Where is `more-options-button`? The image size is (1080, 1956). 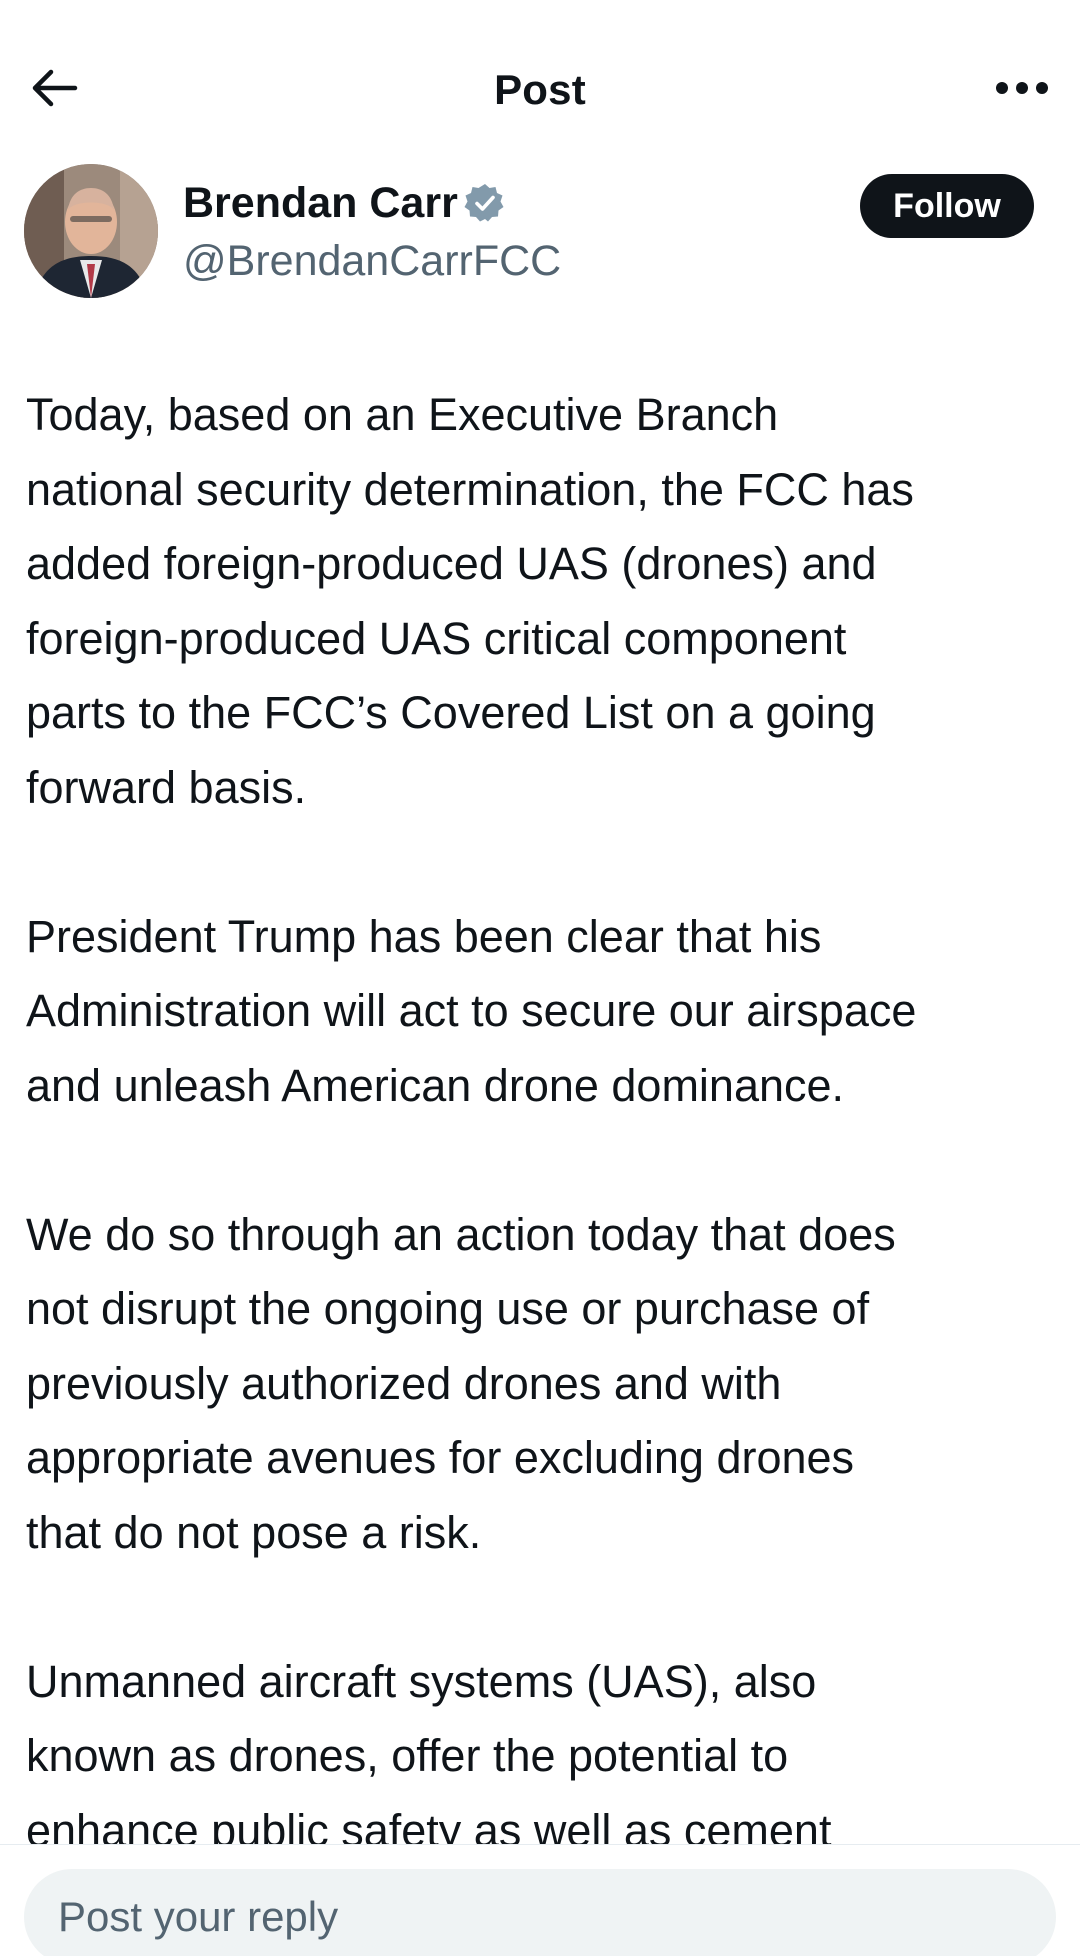 more-options-button is located at coordinates (1022, 90).